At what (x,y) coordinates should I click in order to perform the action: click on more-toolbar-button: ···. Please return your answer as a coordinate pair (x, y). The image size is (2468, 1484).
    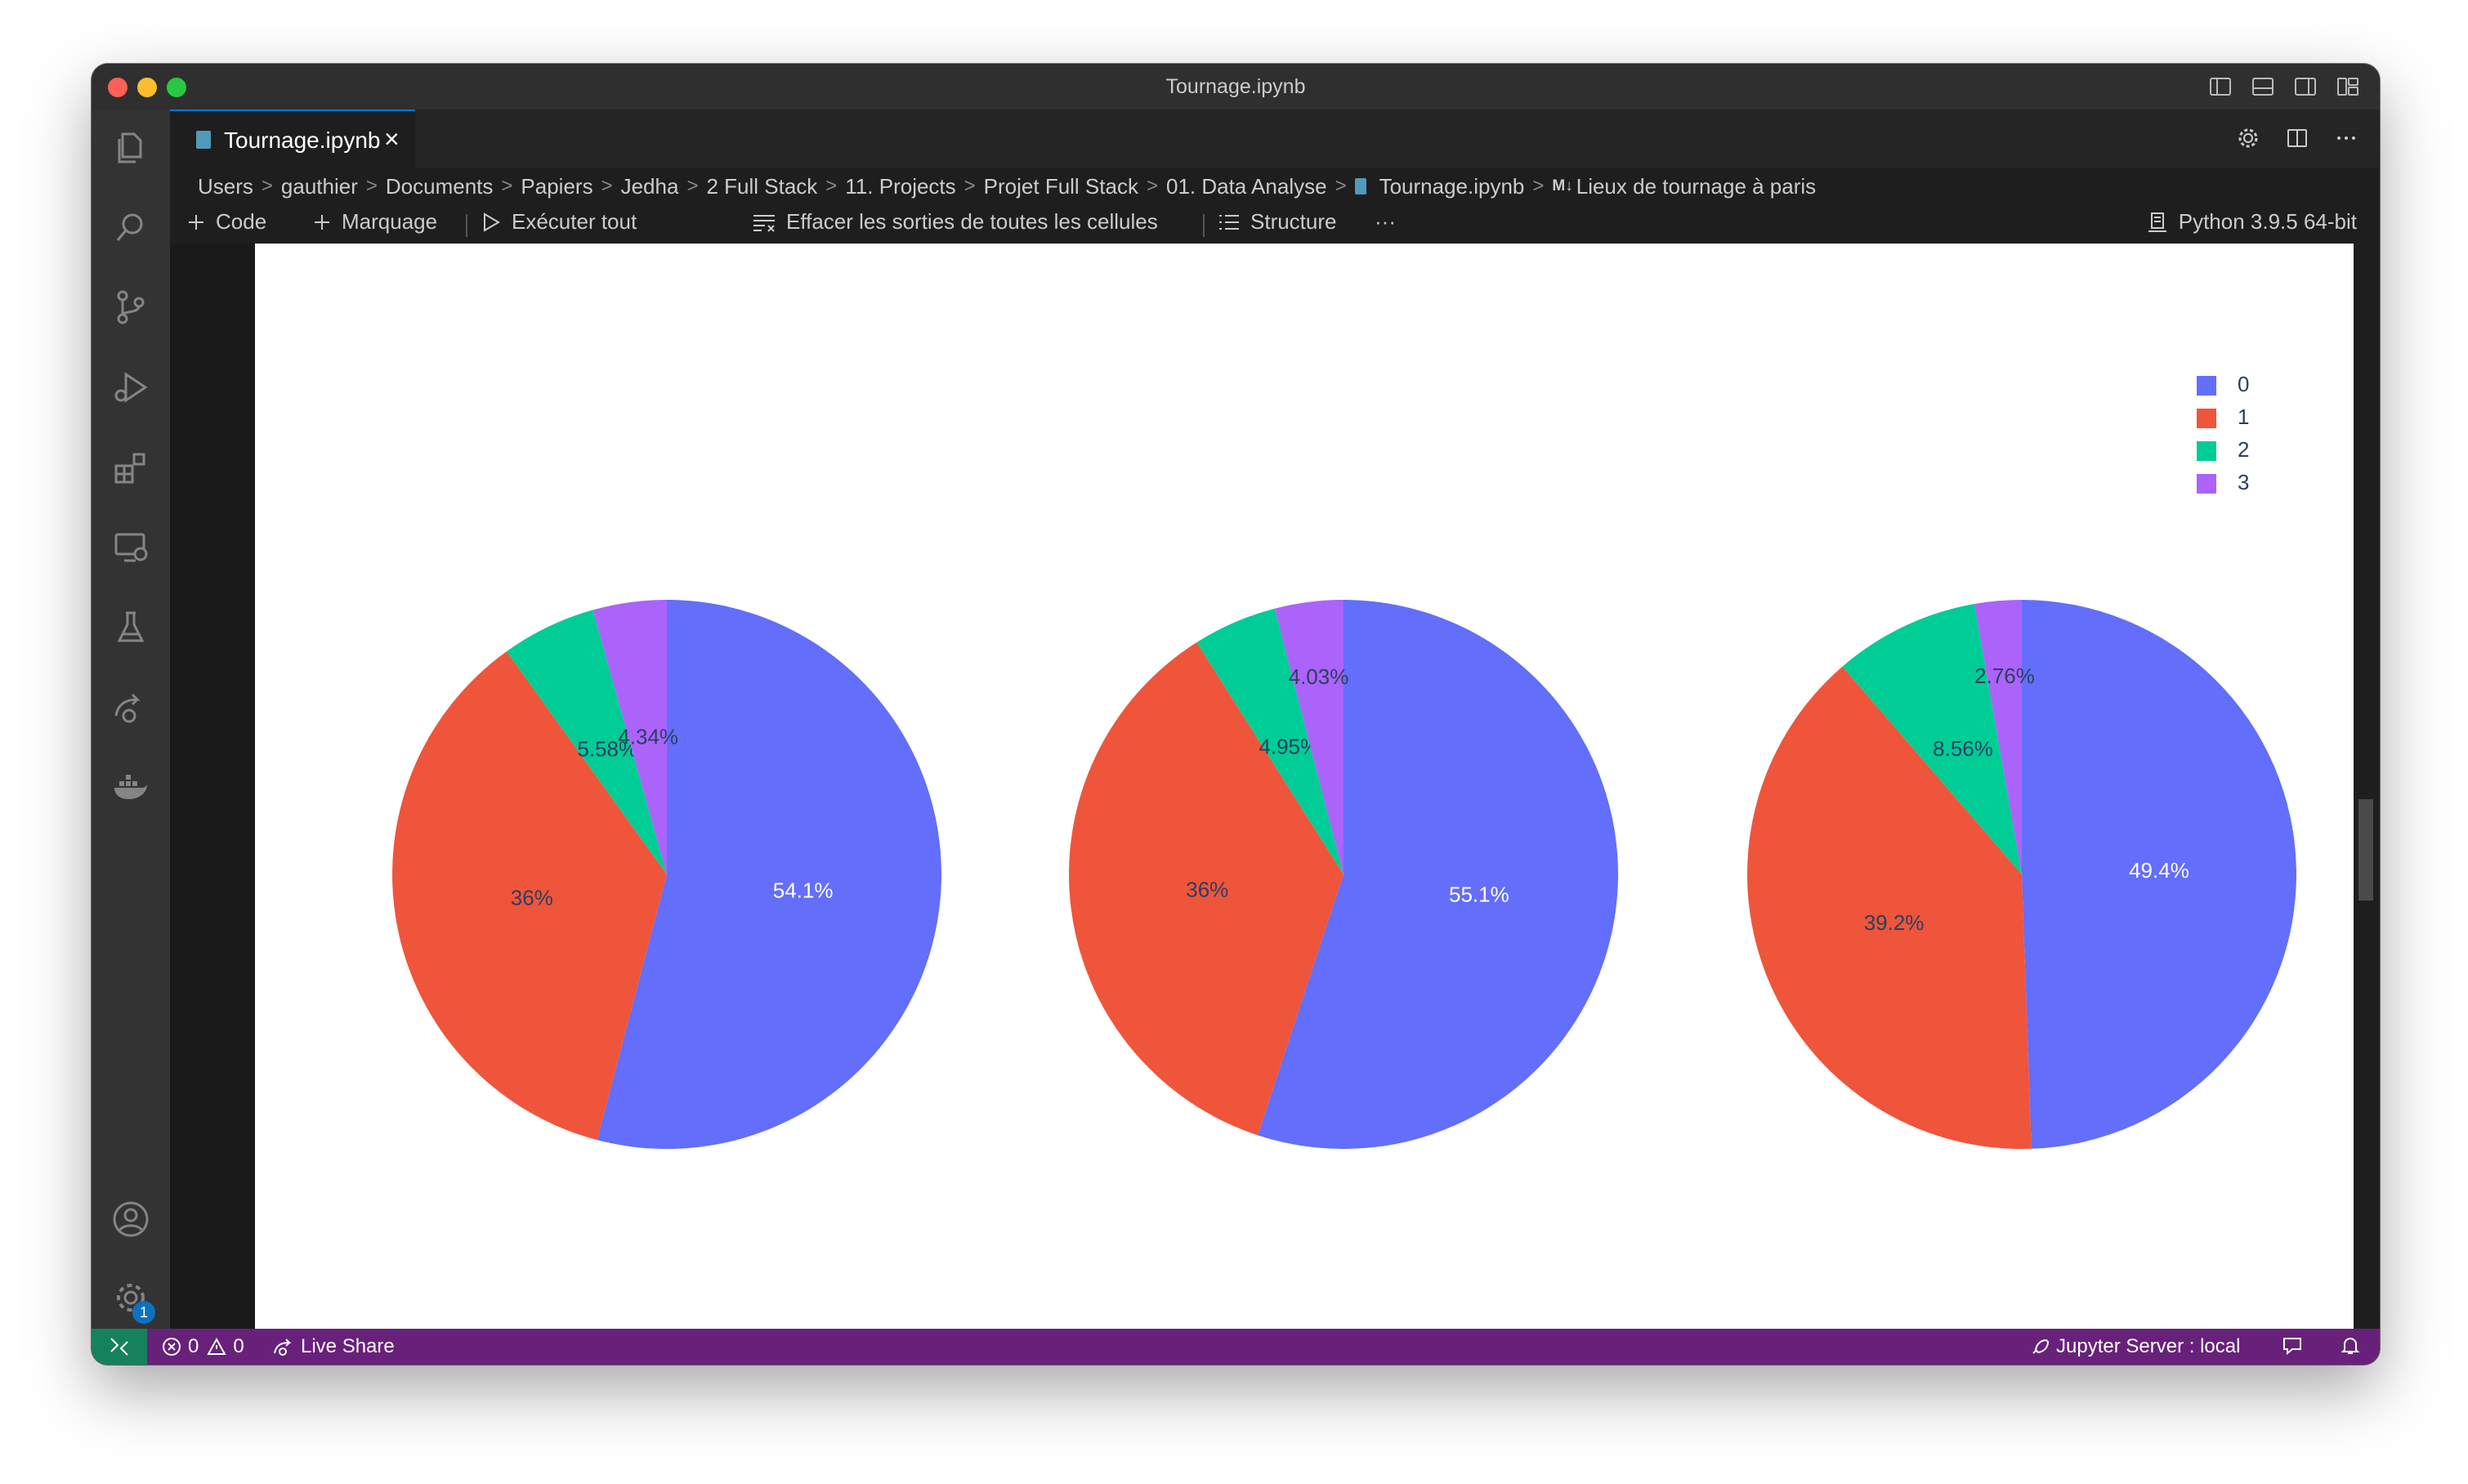
    Looking at the image, I should click on (1386, 222).